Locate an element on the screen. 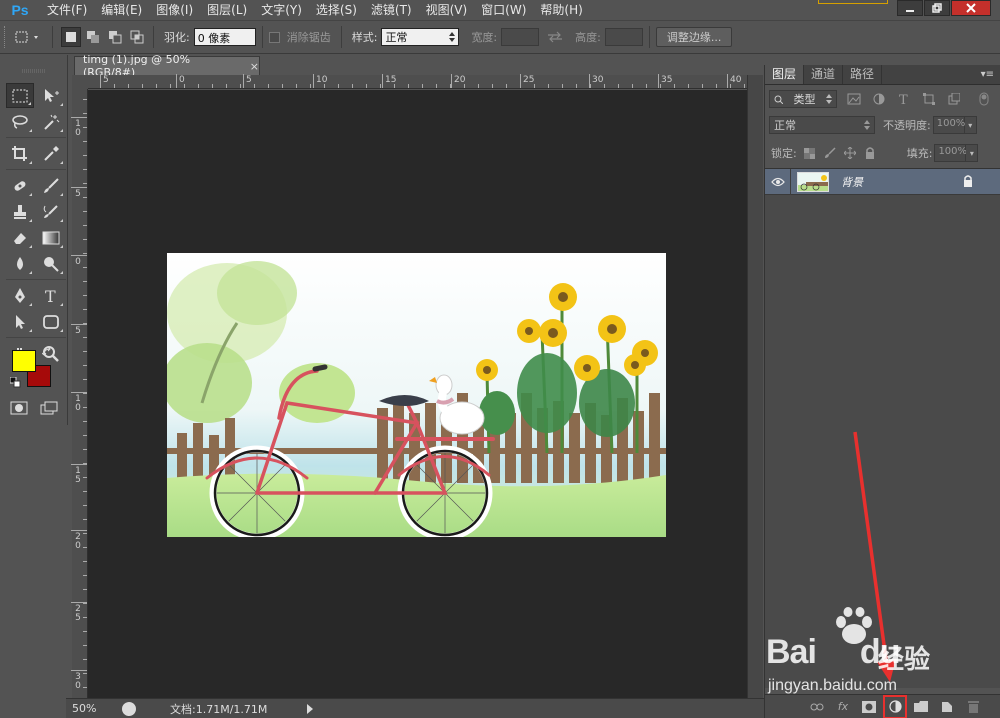  eyedropper-icon is located at coordinates (51, 153).